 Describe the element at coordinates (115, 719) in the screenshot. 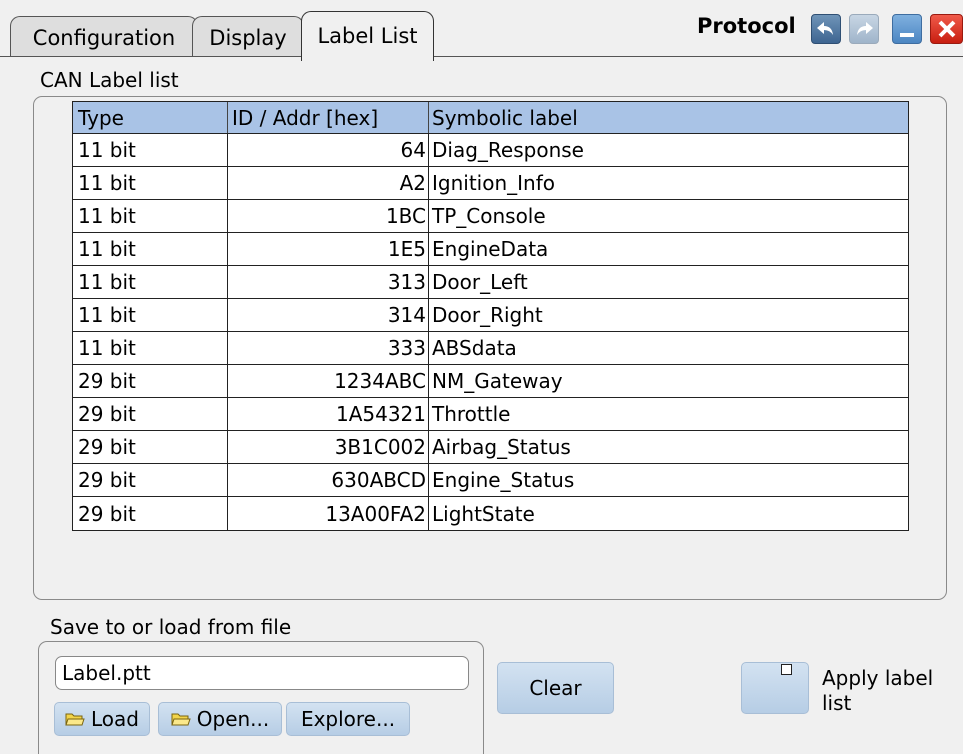

I see `load-label: Load` at that location.